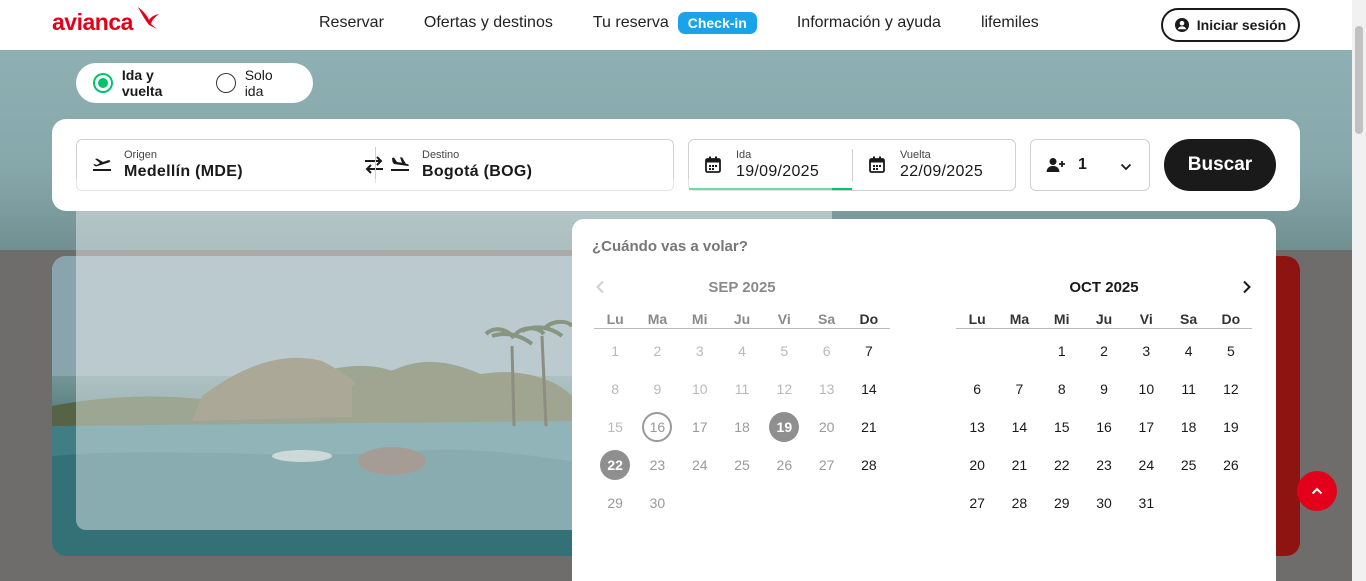 Image resolution: width=1366 pixels, height=581 pixels. Describe the element at coordinates (255, 83) in the screenshot. I see `trip-option-oneway: Solo ida` at that location.